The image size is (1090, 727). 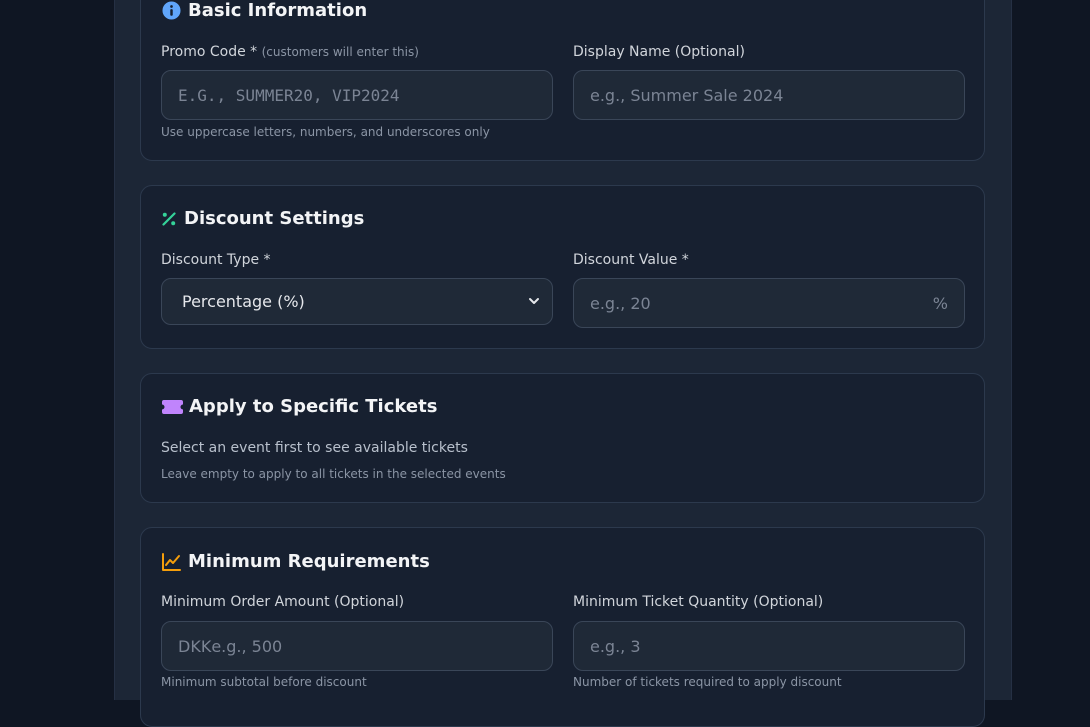 I want to click on basic-information-title: Basic Information, so click(x=278, y=10).